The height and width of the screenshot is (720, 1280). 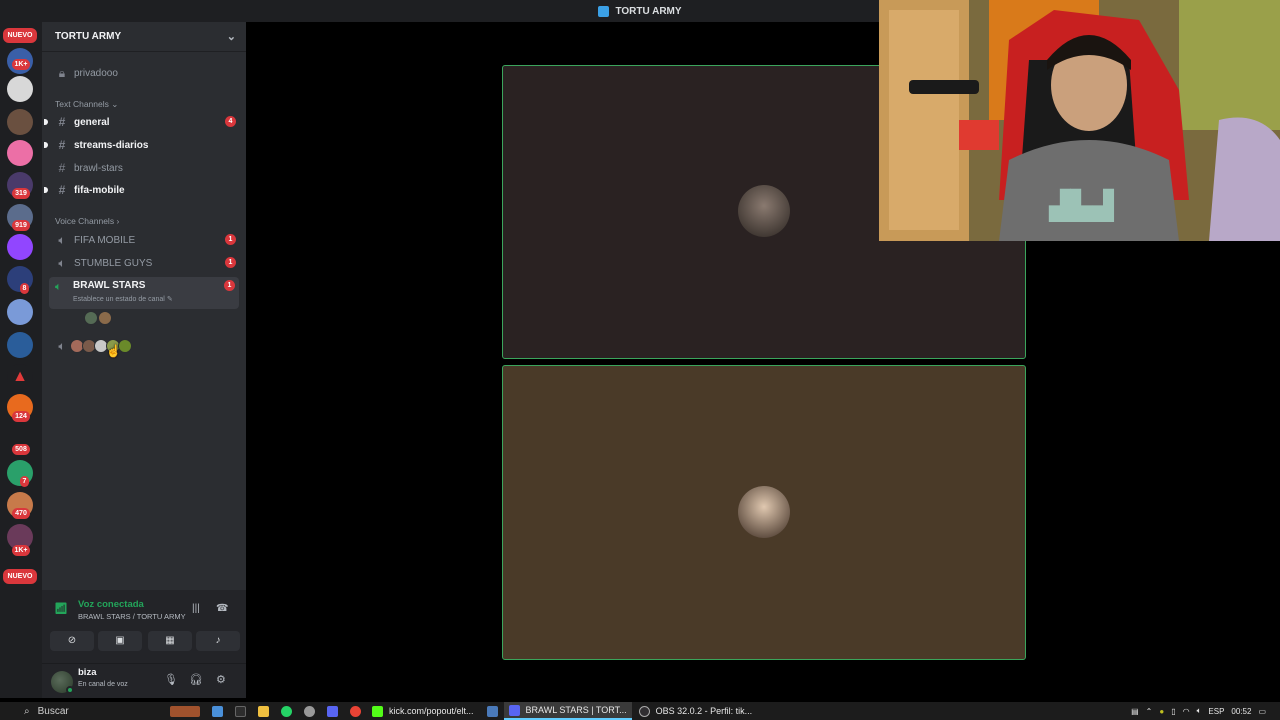 I want to click on soundboard-button: ♪, so click(x=218, y=641).